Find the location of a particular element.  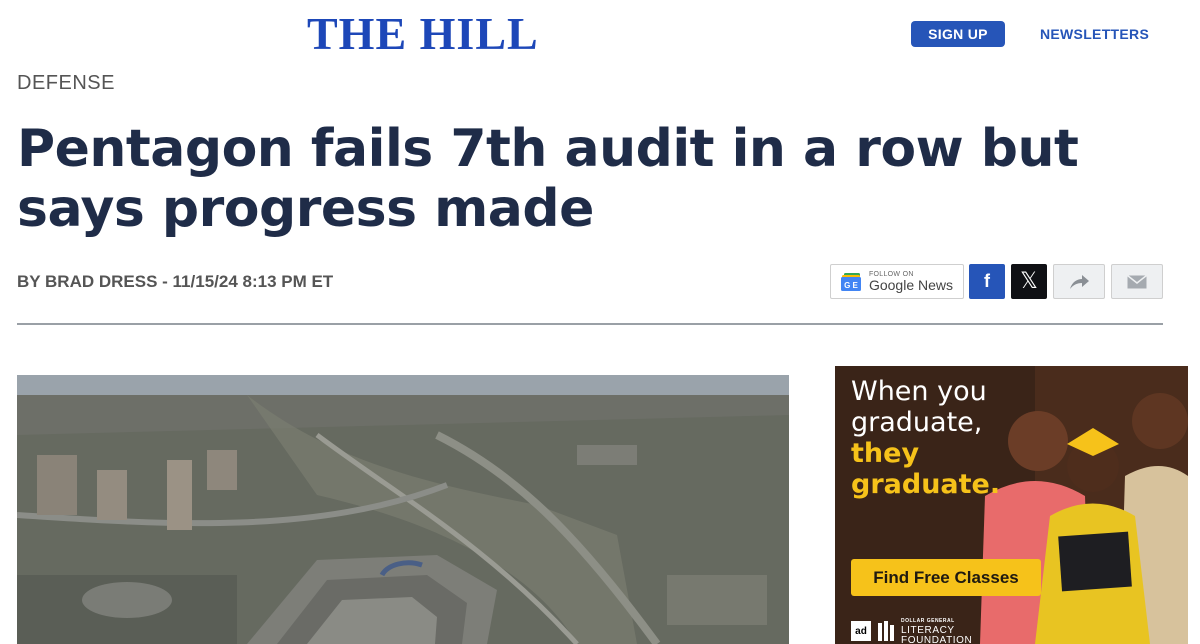

ad-sponsor: ad DOLLAR GENERAL LITERACY FOUNDATION is located at coordinates (911, 630).